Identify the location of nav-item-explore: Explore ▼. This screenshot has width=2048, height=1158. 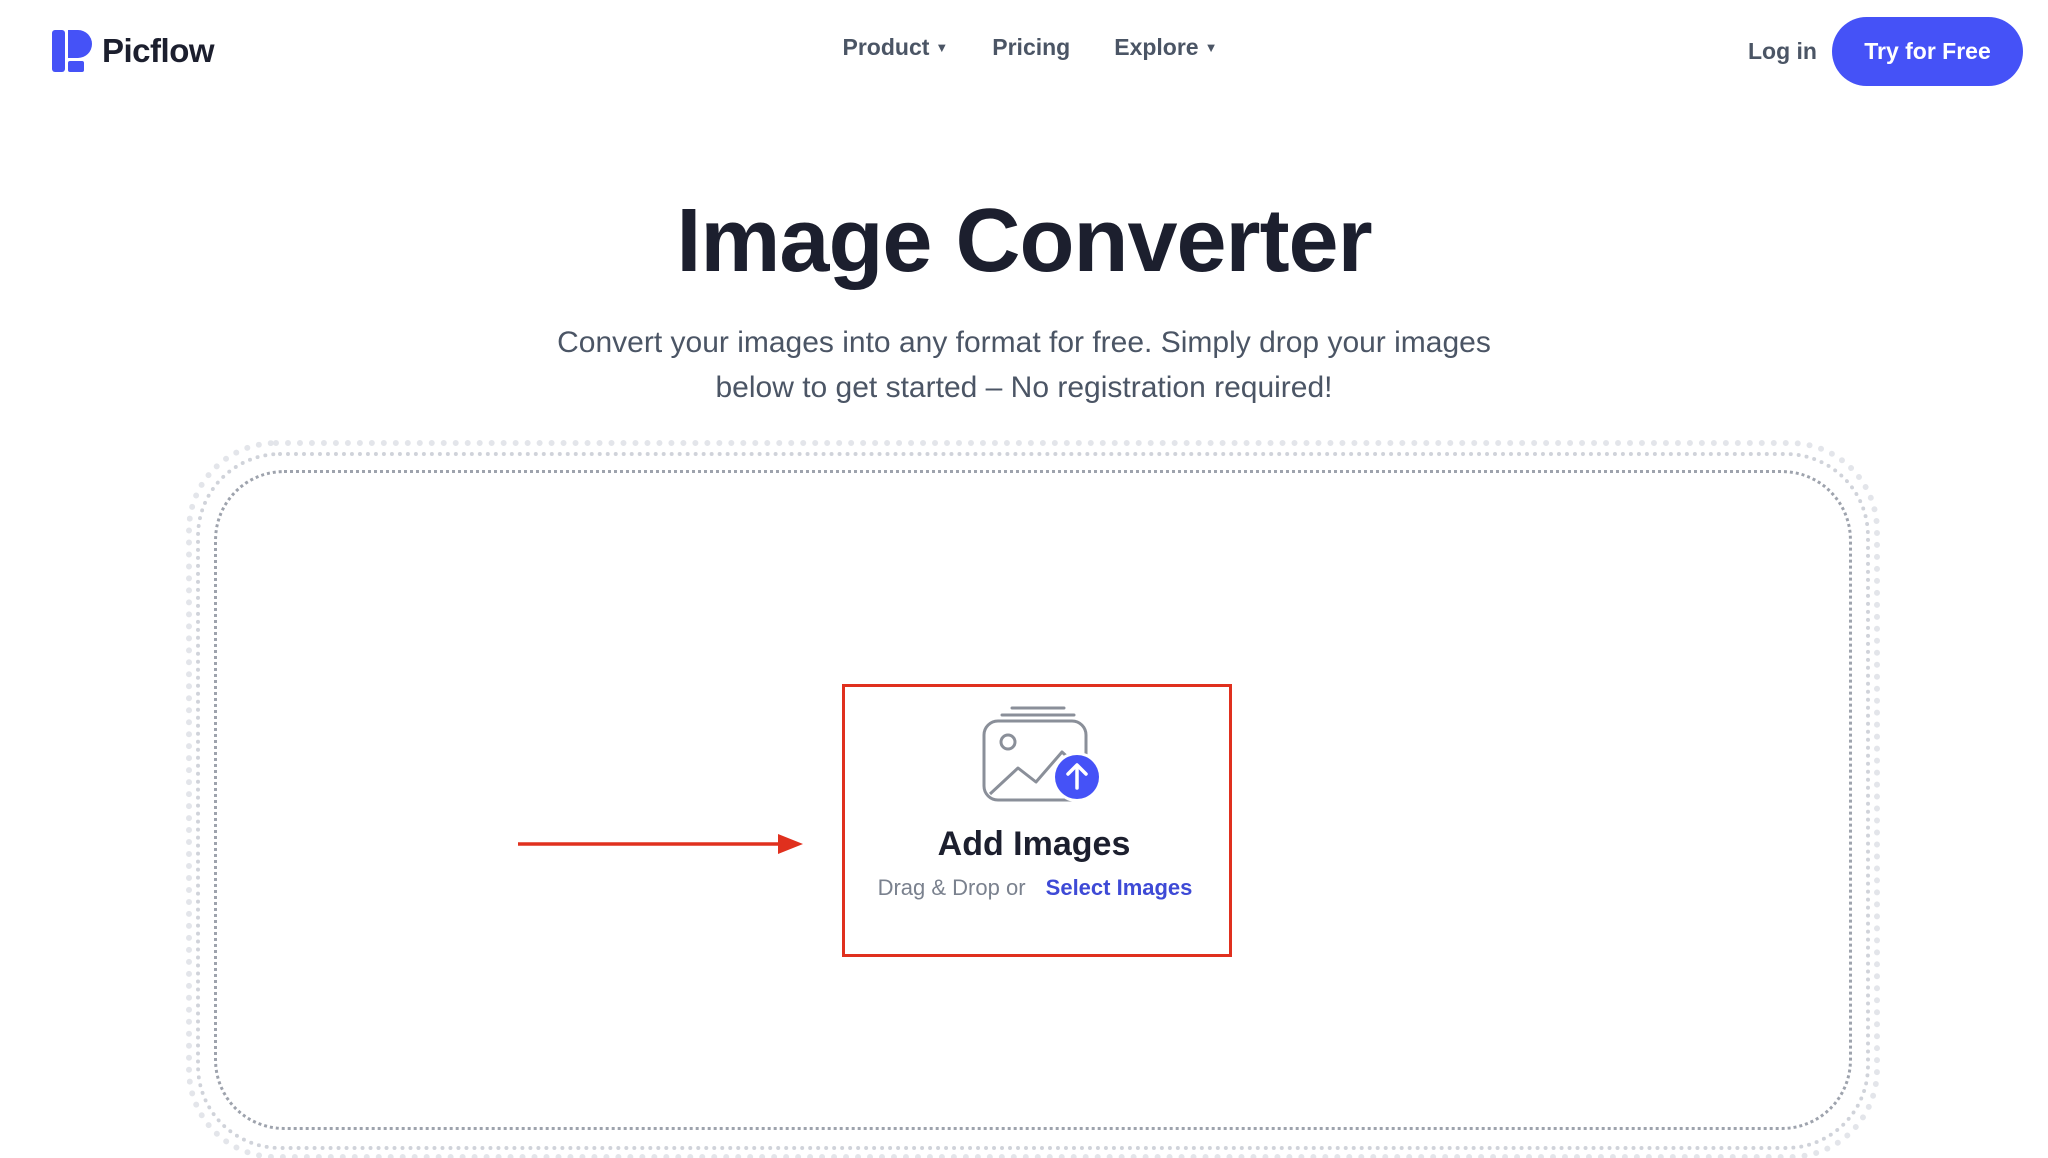
(1165, 47).